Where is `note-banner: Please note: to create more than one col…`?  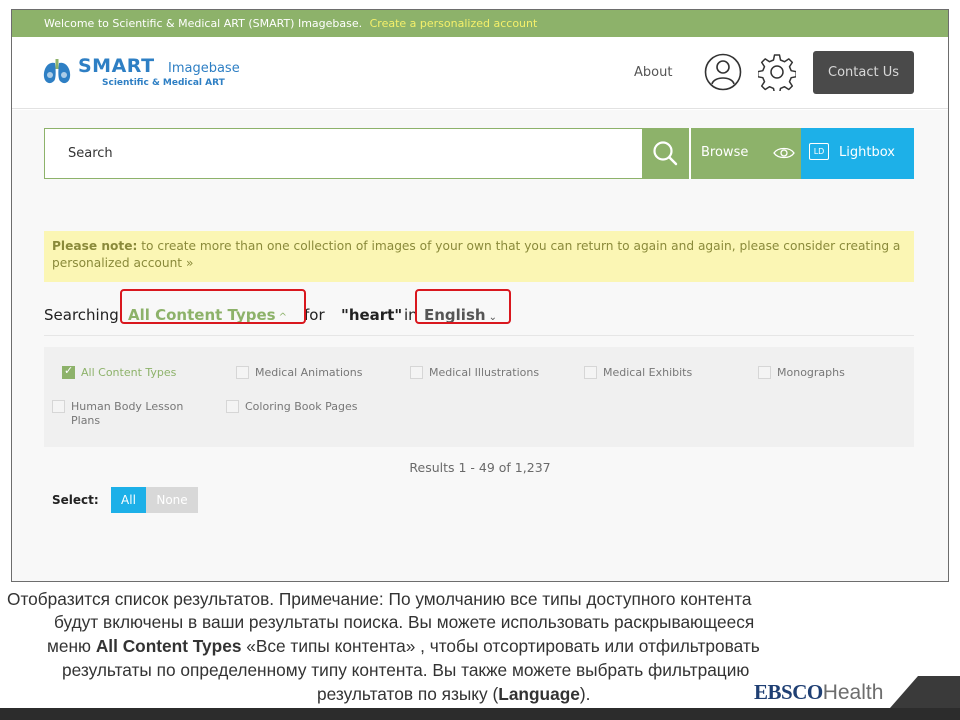 note-banner: Please note: to create more than one col… is located at coordinates (479, 256).